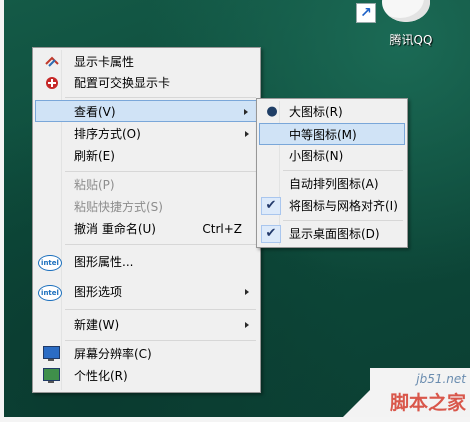  I want to click on menu-item-label: 中等图标(M), so click(323, 135).